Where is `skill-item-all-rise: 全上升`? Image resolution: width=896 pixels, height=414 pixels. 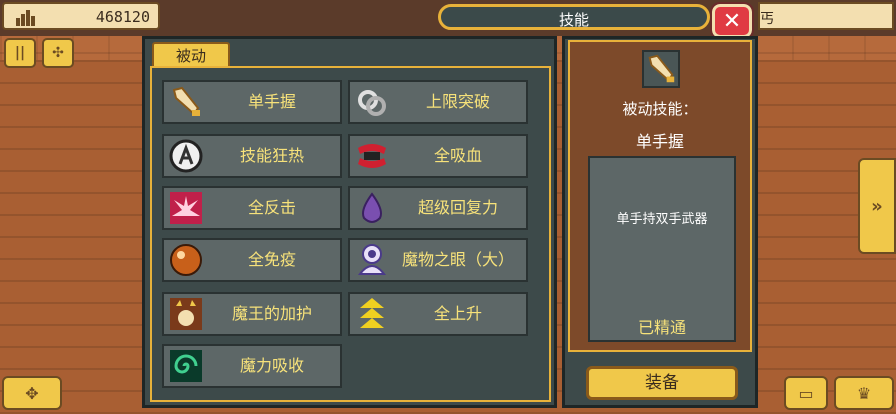
skill-item-all-rise: 全上升 is located at coordinates (438, 314).